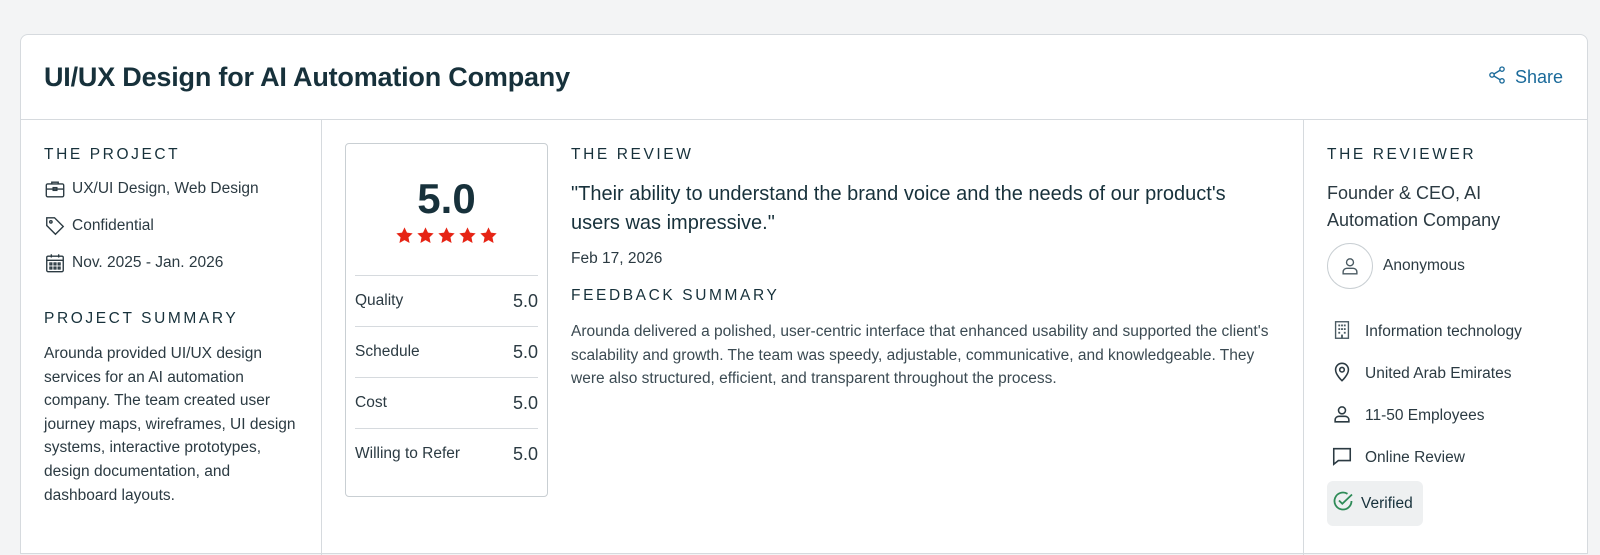  I want to click on briefcase-icon, so click(55, 189).